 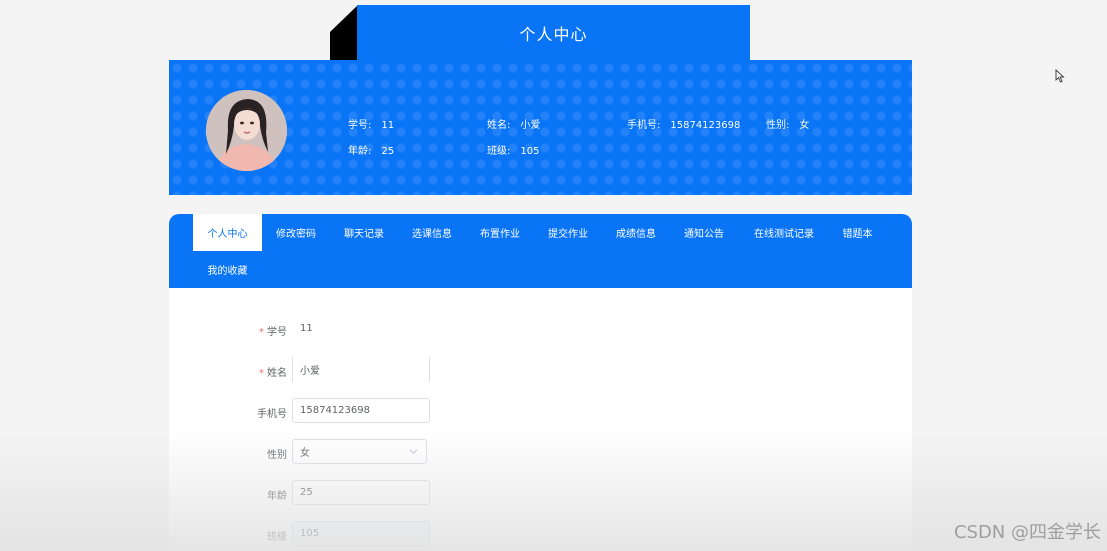 What do you see at coordinates (514, 125) in the screenshot?
I see `info-name: 姓名: 小爱` at bounding box center [514, 125].